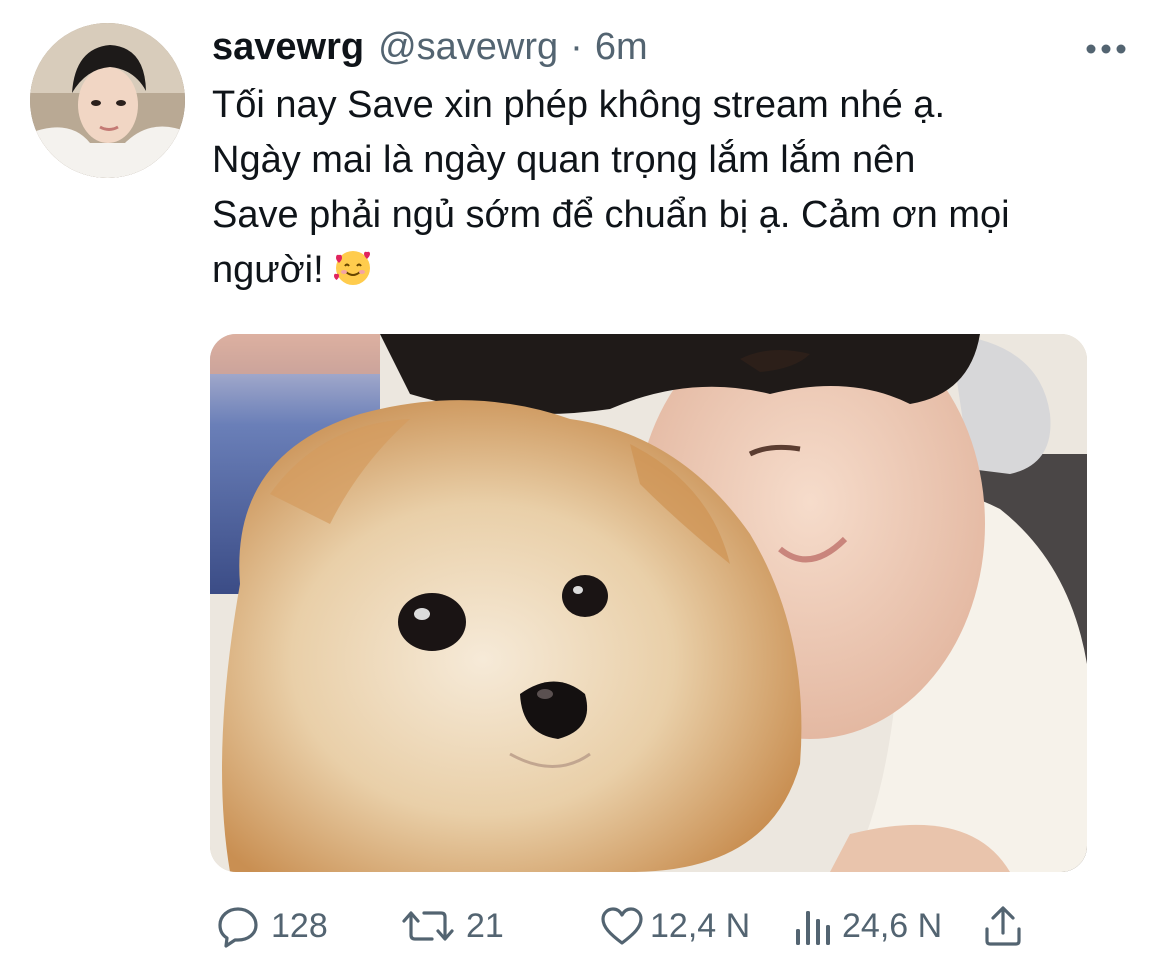 The height and width of the screenshot is (967, 1170). I want to click on more-dots-icon, so click(1106, 49).